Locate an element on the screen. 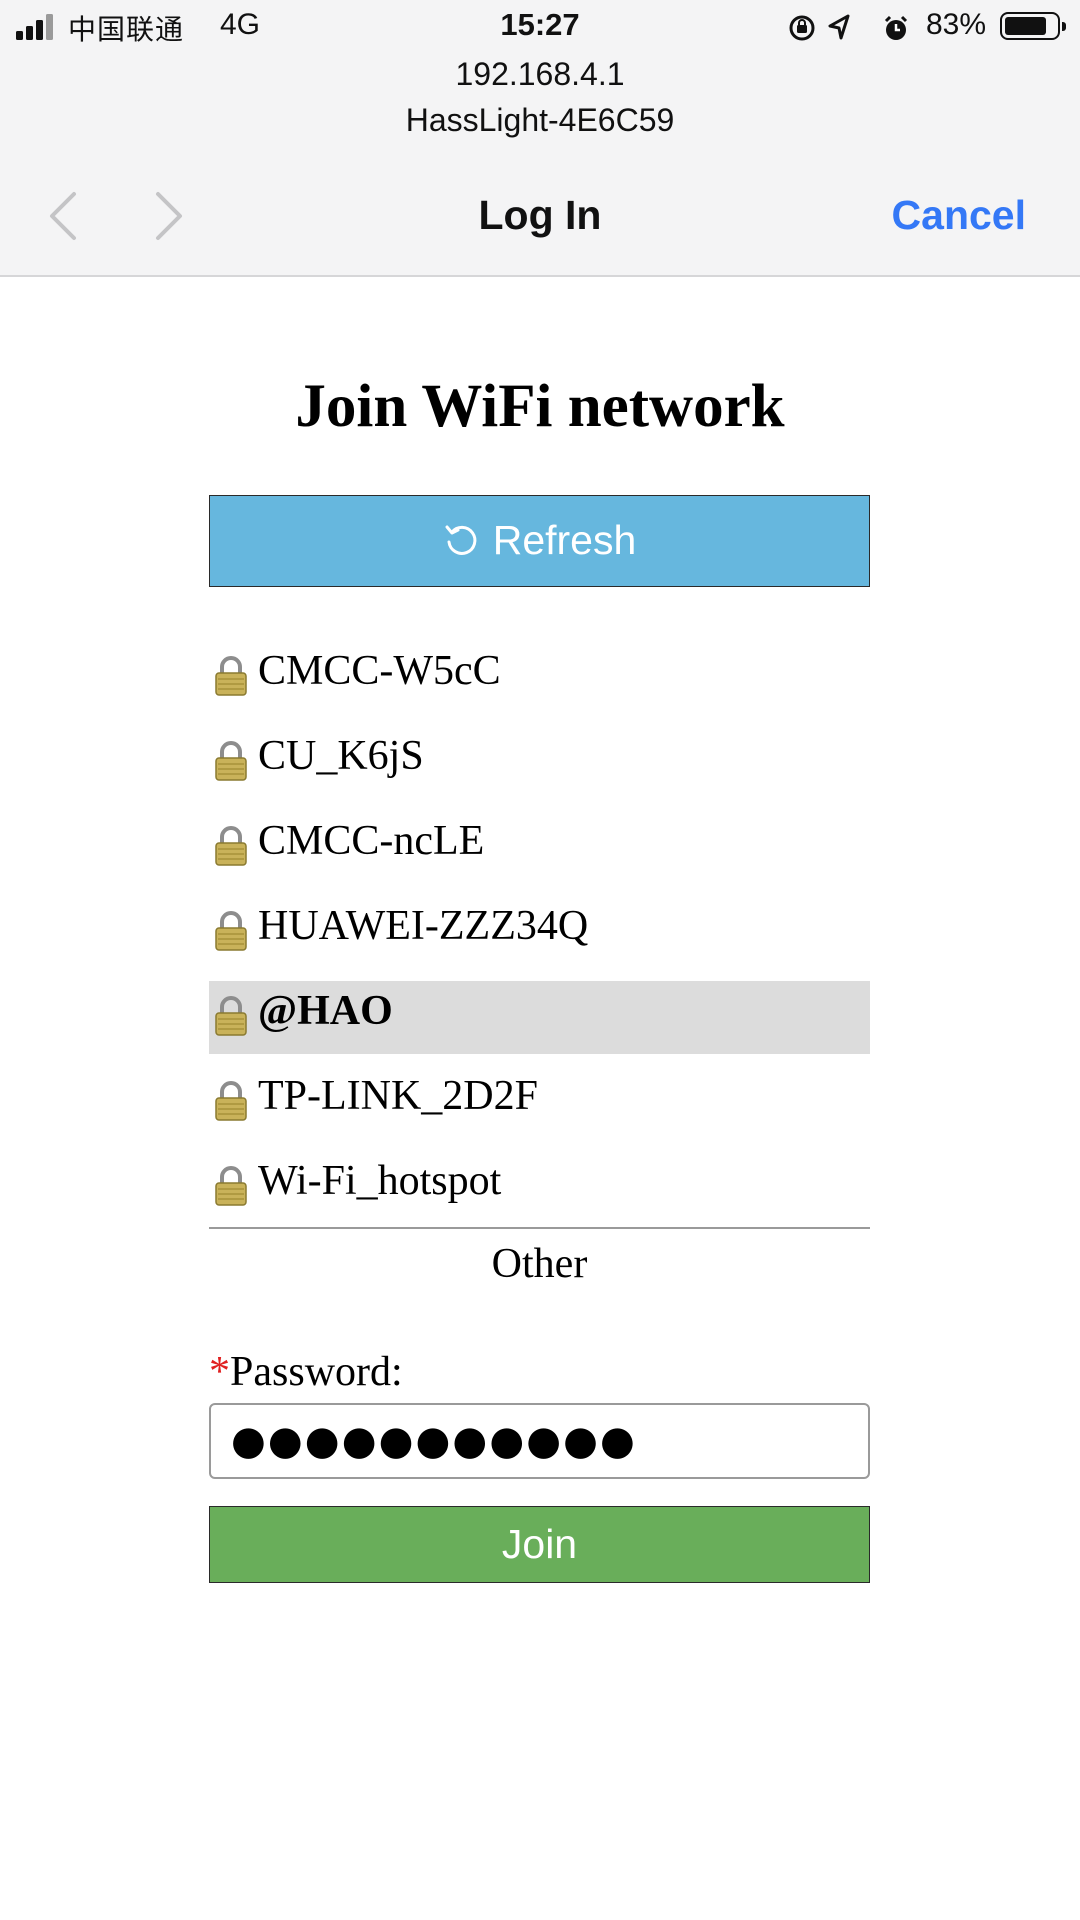 Image resolution: width=1080 pixels, height=1920 pixels. wifi-network-item: HUAWEI-ZZZ34Q is located at coordinates (539, 932).